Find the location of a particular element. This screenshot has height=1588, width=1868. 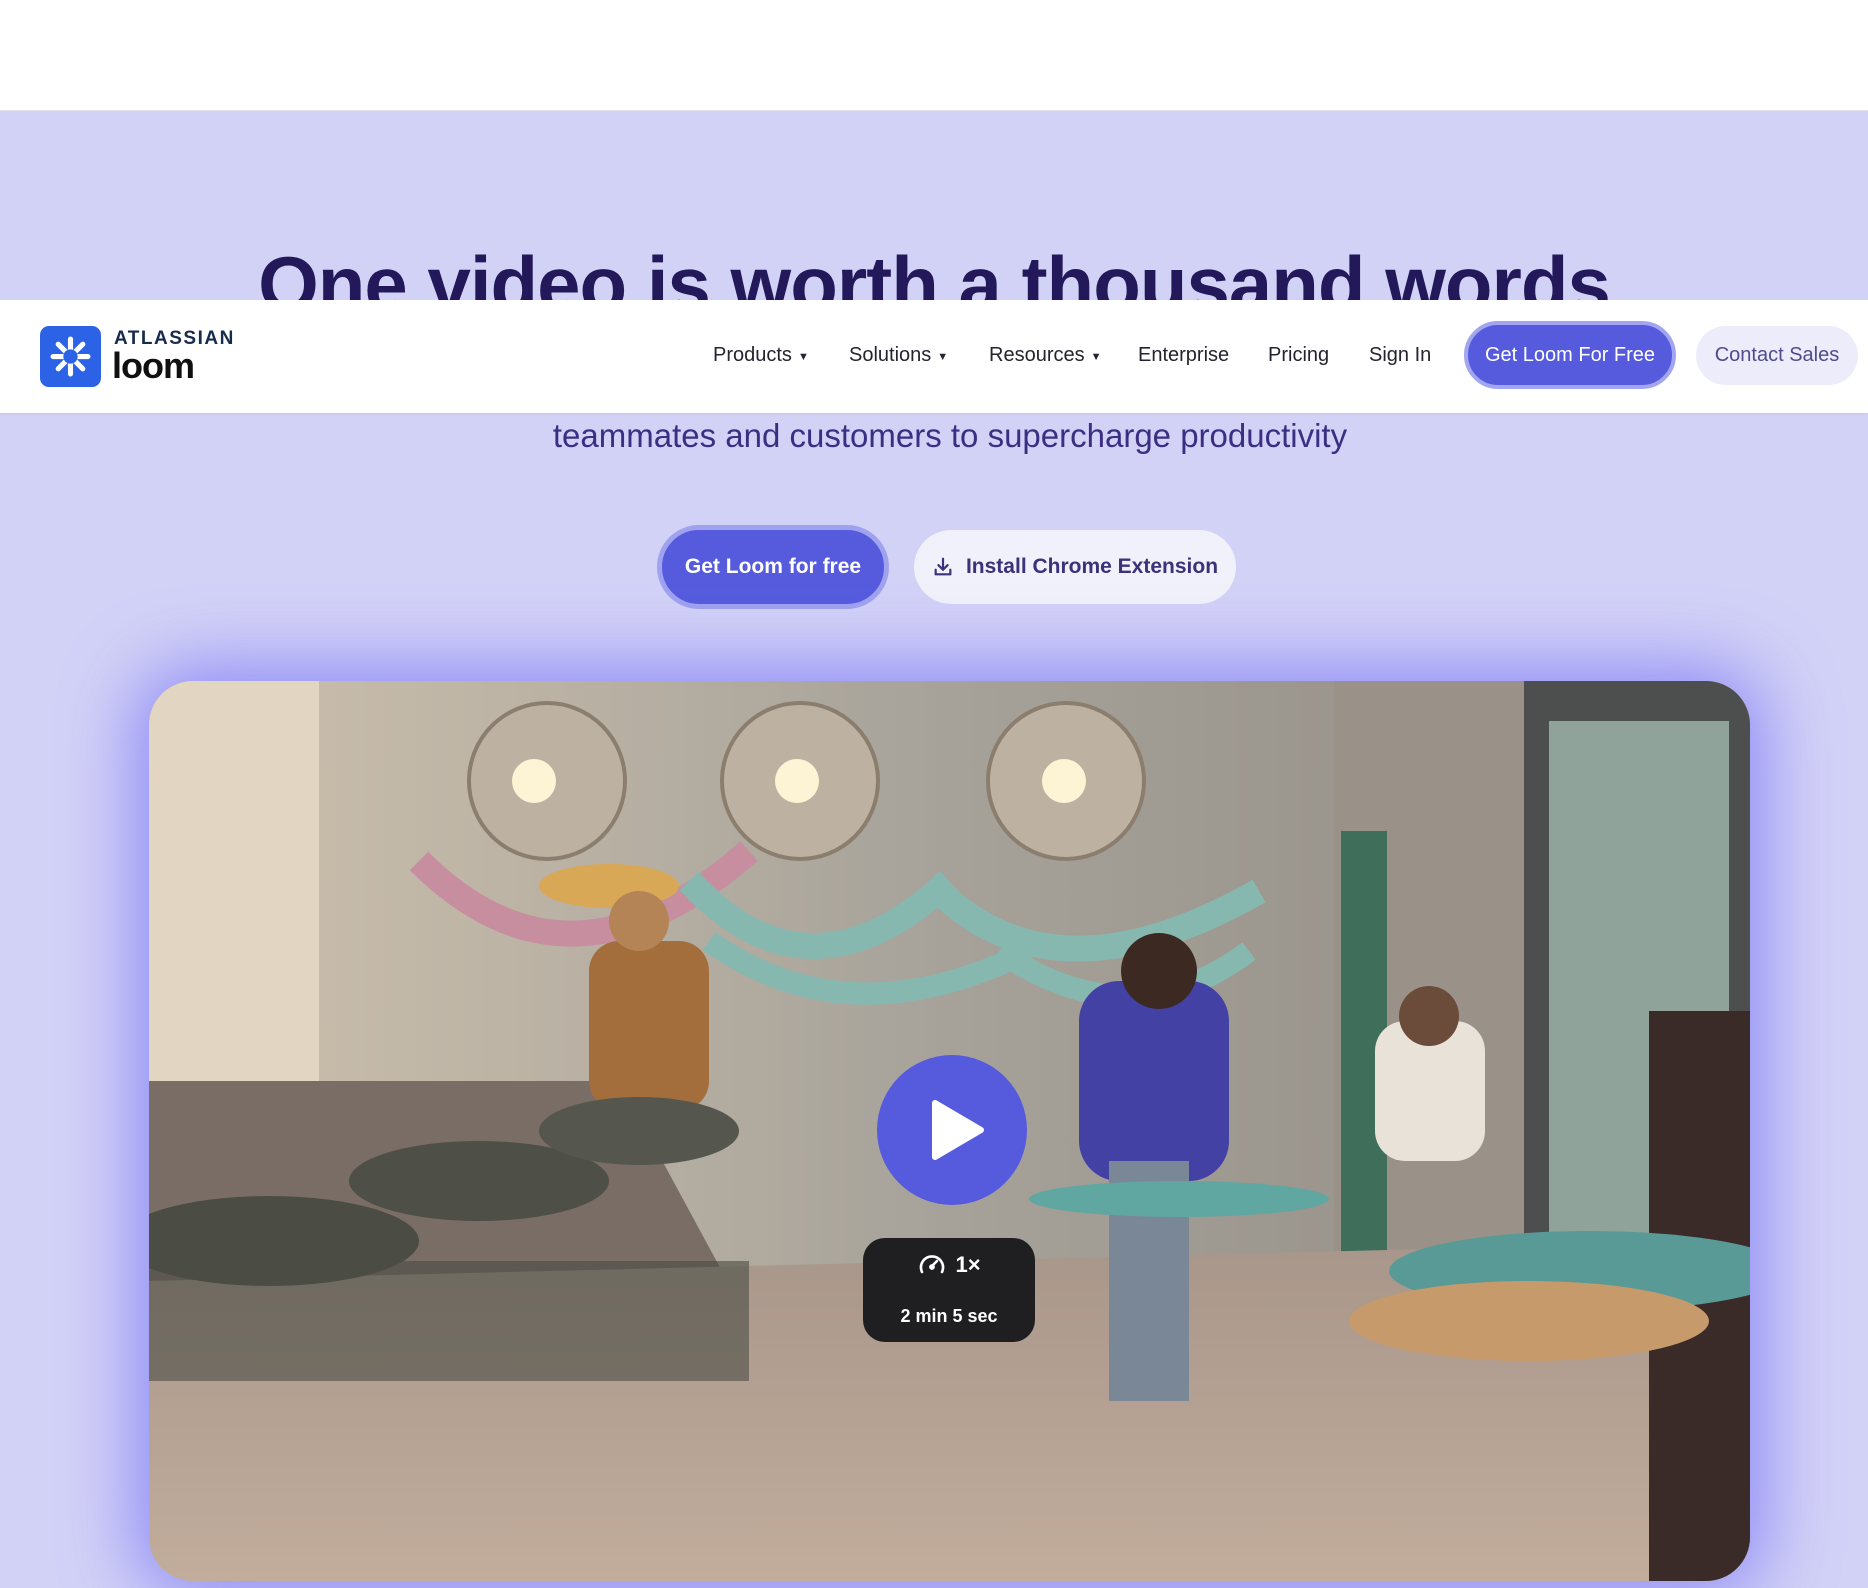

hero-title-text: One video is worth a thousand words is located at coordinates (934, 272).